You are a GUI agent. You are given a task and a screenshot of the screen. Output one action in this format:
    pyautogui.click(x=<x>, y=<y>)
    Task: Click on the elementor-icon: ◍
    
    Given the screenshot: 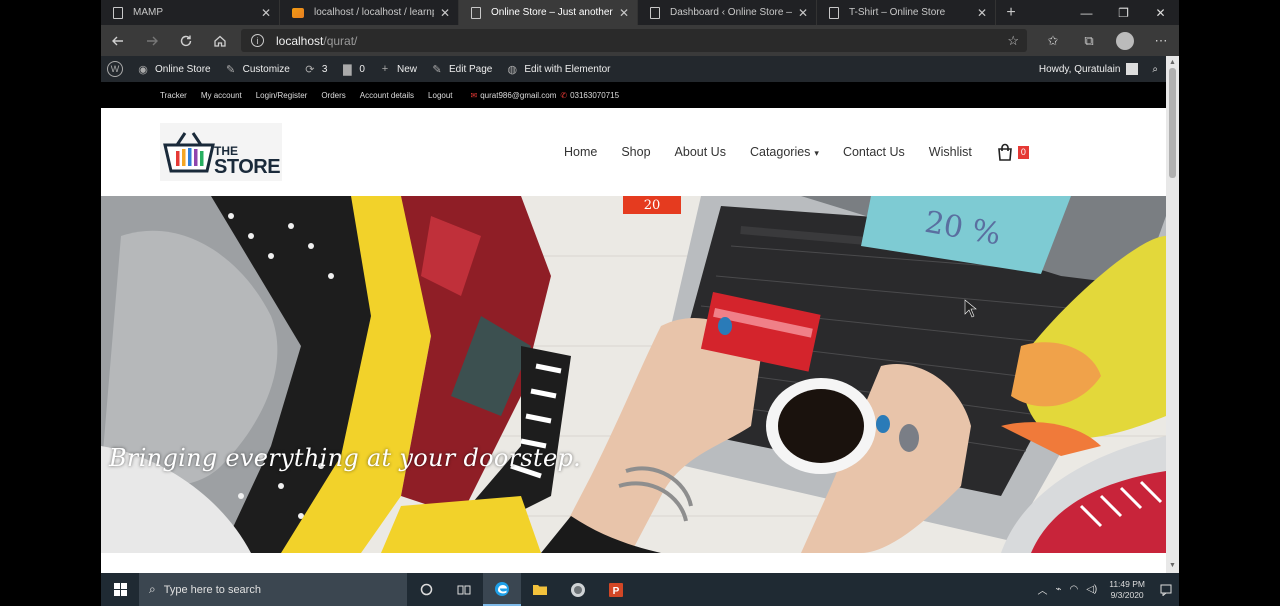 What is the action you would take?
    pyautogui.click(x=512, y=69)
    